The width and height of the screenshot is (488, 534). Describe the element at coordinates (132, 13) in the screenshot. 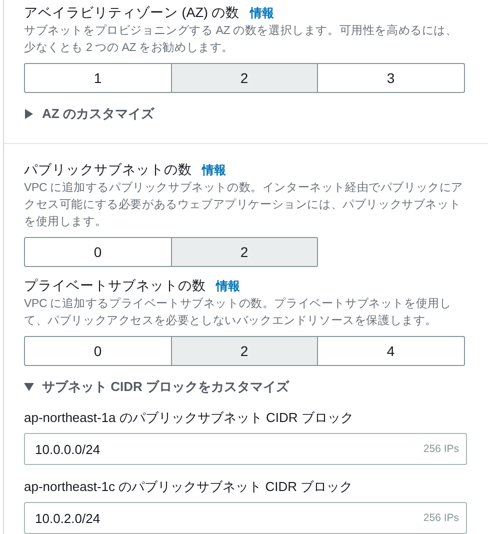

I see `field-title: アベイラビリティゾーン (AZ) の数` at that location.